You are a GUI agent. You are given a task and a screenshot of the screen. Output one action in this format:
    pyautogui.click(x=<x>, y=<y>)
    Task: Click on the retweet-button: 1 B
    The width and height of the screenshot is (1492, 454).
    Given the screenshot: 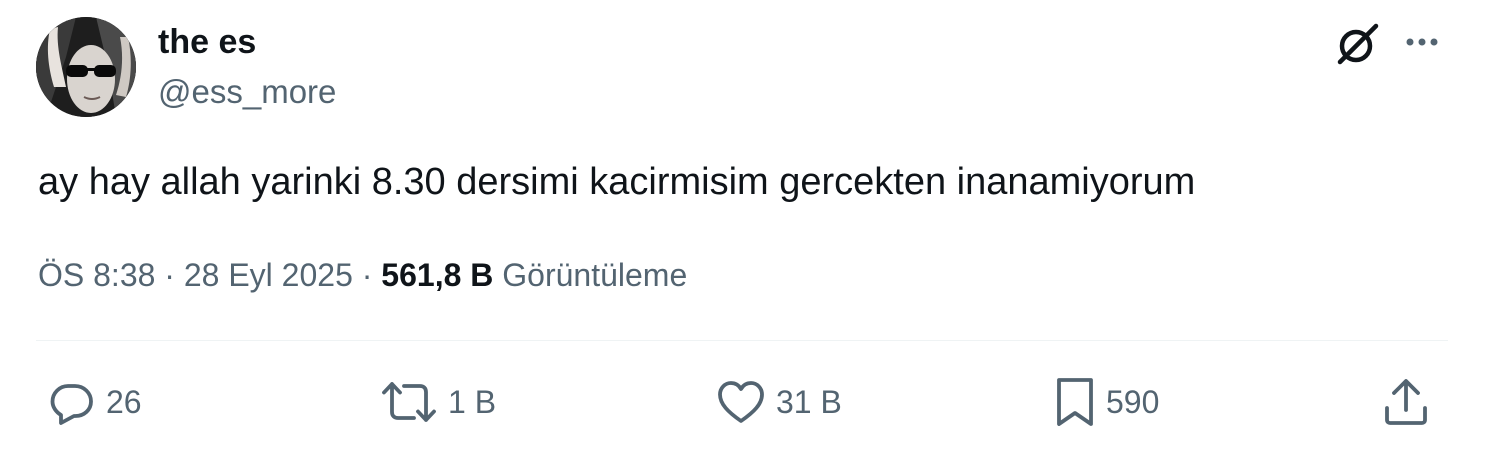 What is the action you would take?
    pyautogui.click(x=438, y=402)
    